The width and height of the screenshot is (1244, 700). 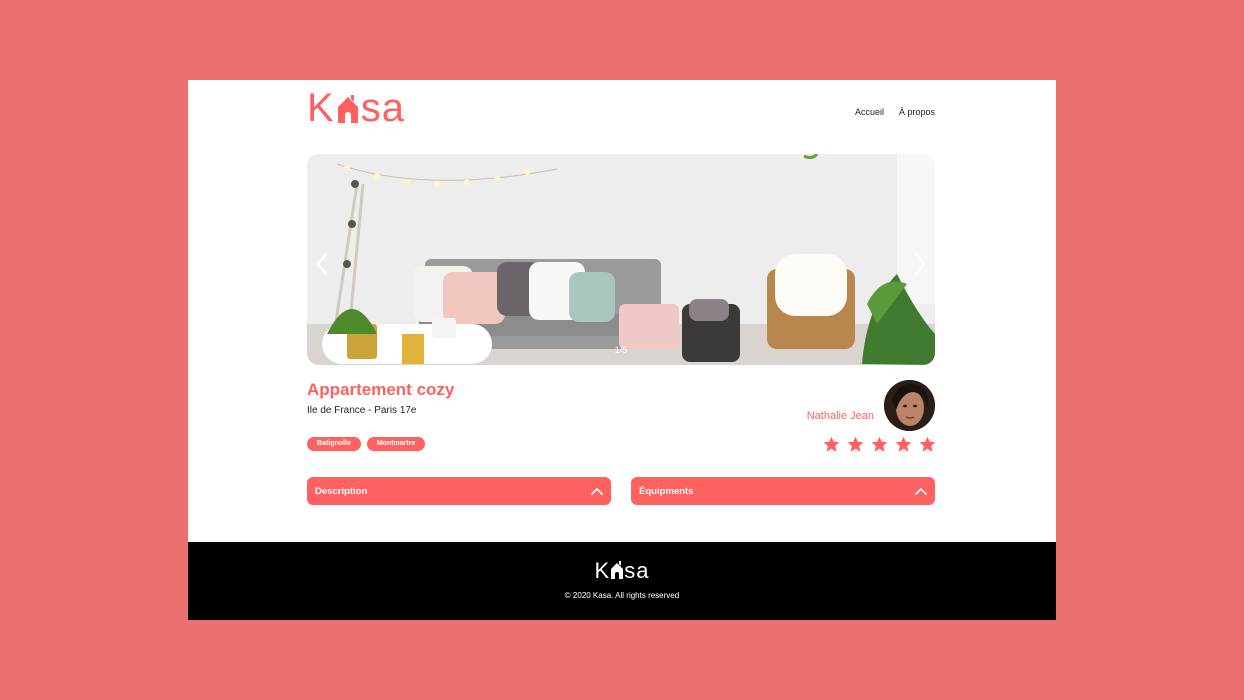 I want to click on gallery-counter: 1/5, so click(x=621, y=350).